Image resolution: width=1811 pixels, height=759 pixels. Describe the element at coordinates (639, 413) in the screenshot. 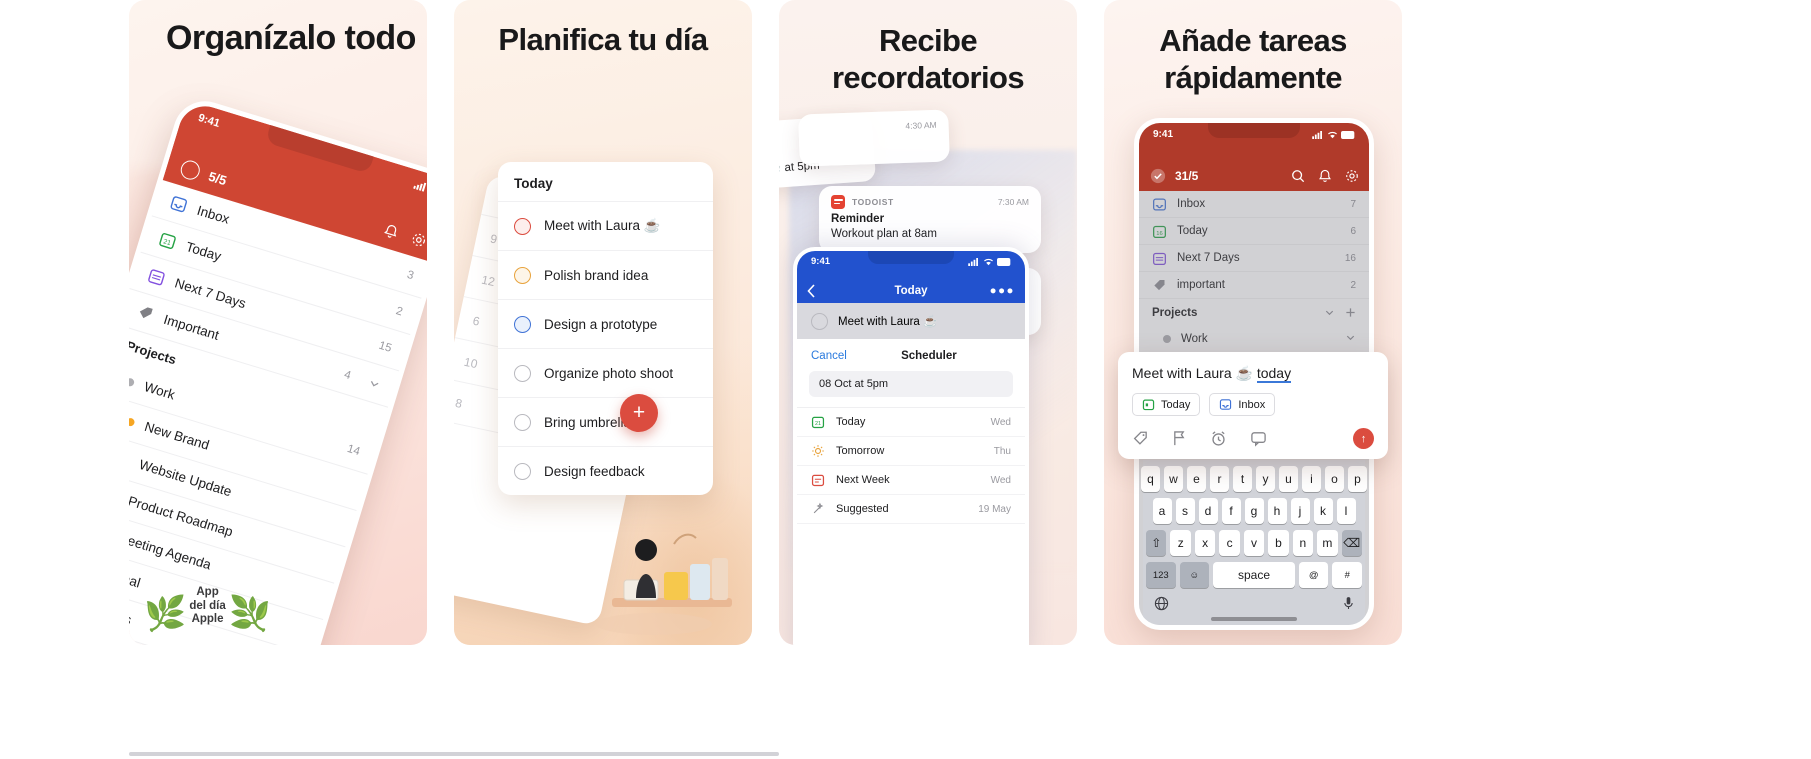

I see `add-task-fab: +` at that location.